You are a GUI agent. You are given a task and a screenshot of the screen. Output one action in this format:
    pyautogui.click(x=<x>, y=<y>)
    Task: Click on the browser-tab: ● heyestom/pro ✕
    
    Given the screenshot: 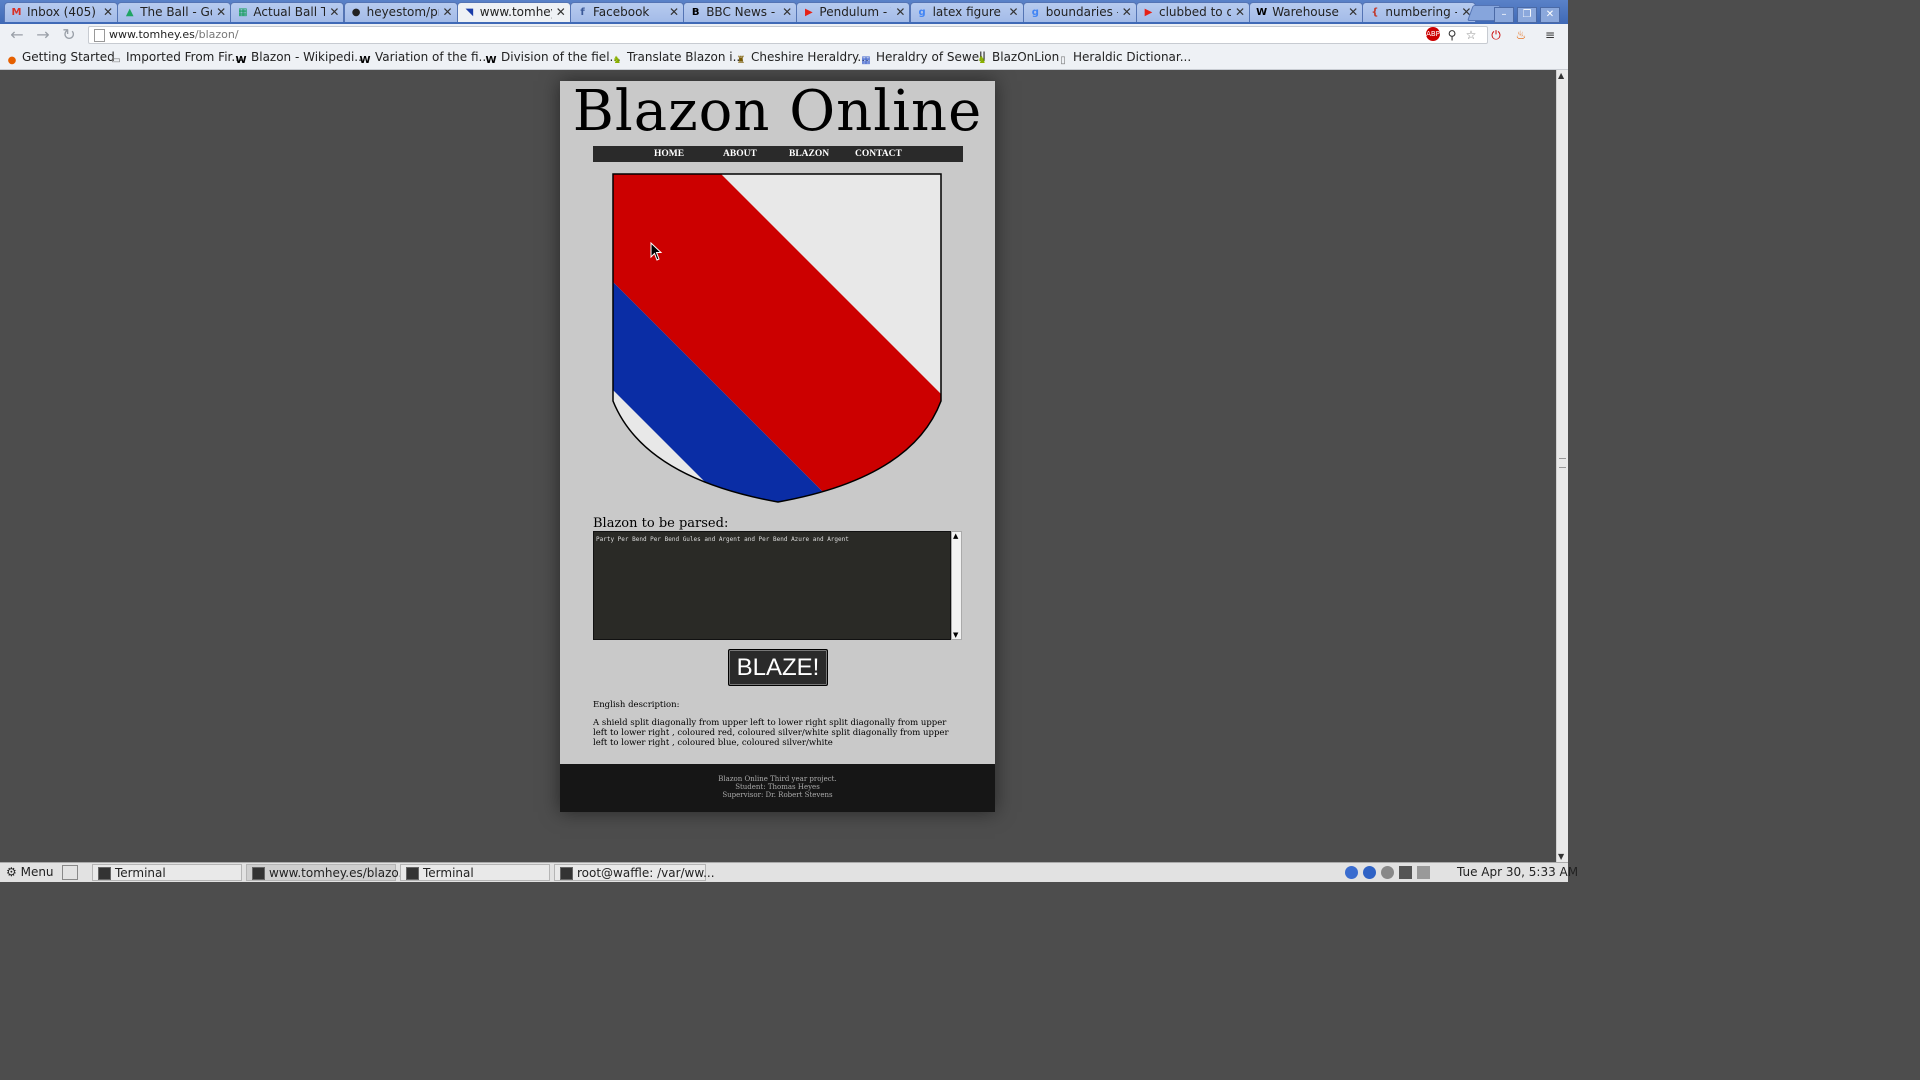 What is the action you would take?
    pyautogui.click(x=400, y=12)
    